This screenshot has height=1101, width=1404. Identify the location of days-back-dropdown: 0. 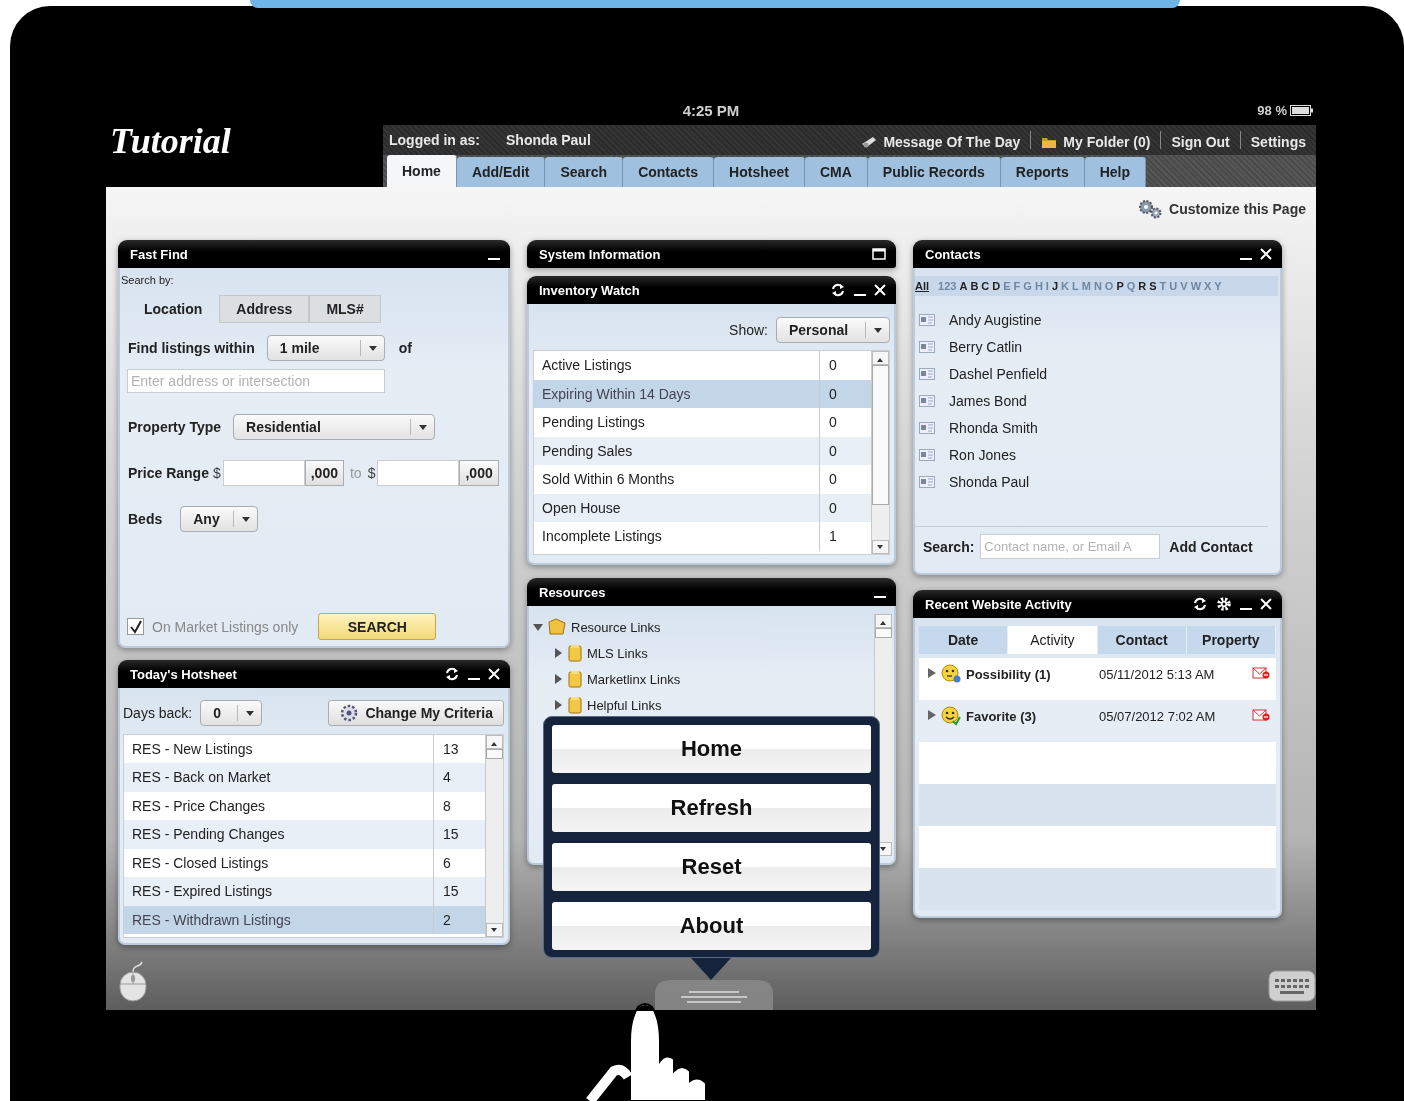
(231, 713).